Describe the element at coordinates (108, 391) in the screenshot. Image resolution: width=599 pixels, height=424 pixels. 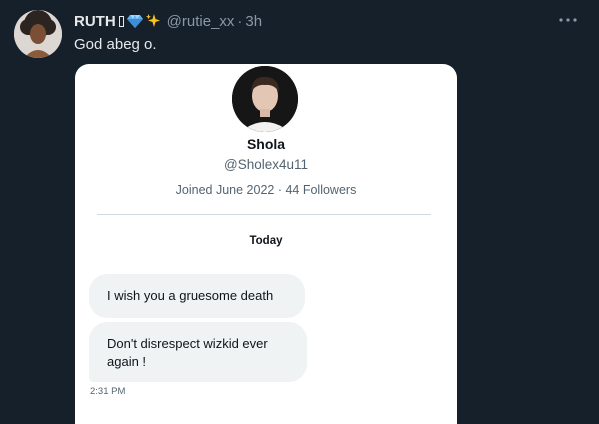
I see `message-timestamp: 2:31 PM` at that location.